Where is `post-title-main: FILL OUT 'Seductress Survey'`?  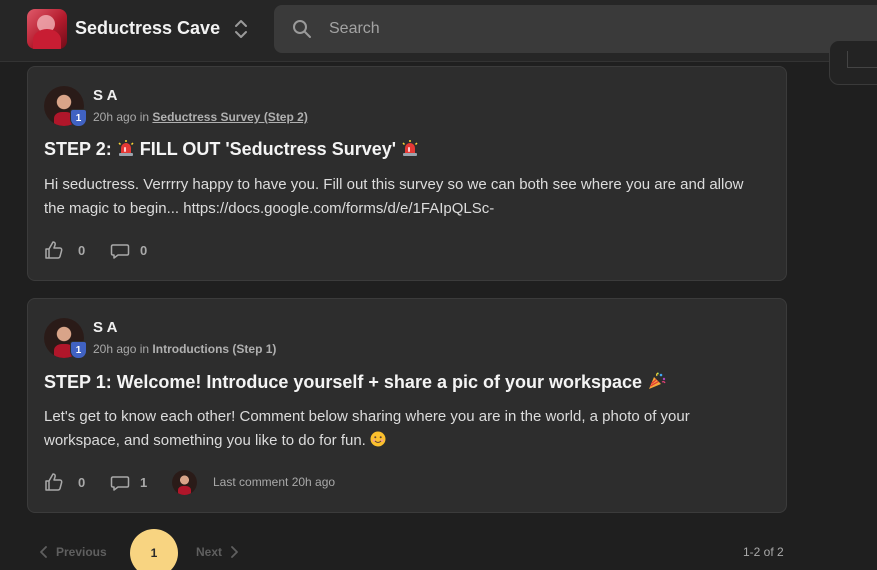 post-title-main: FILL OUT 'Seductress Survey' is located at coordinates (268, 149).